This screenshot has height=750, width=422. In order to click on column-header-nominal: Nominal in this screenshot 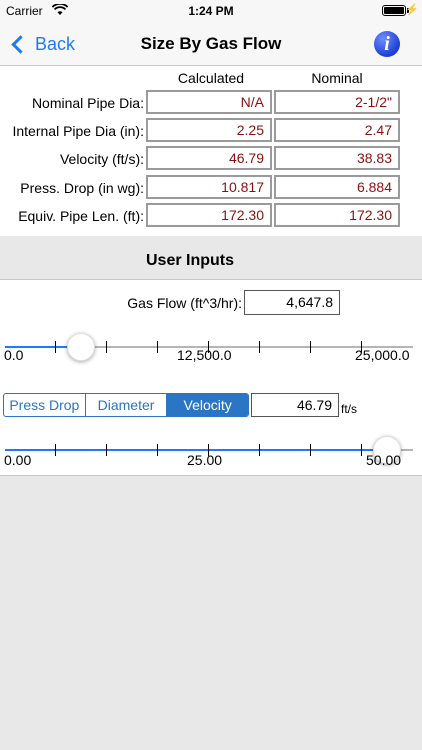, I will do `click(337, 78)`.